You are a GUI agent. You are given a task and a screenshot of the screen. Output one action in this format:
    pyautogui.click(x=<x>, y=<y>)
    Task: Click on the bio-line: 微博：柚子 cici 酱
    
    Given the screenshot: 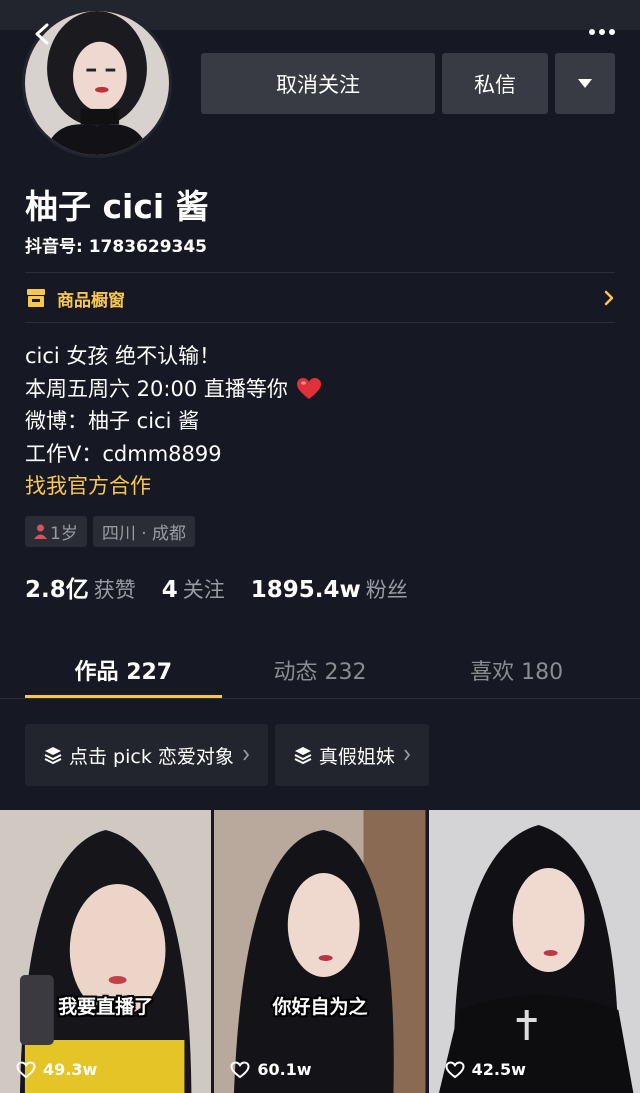 What is the action you would take?
    pyautogui.click(x=112, y=421)
    